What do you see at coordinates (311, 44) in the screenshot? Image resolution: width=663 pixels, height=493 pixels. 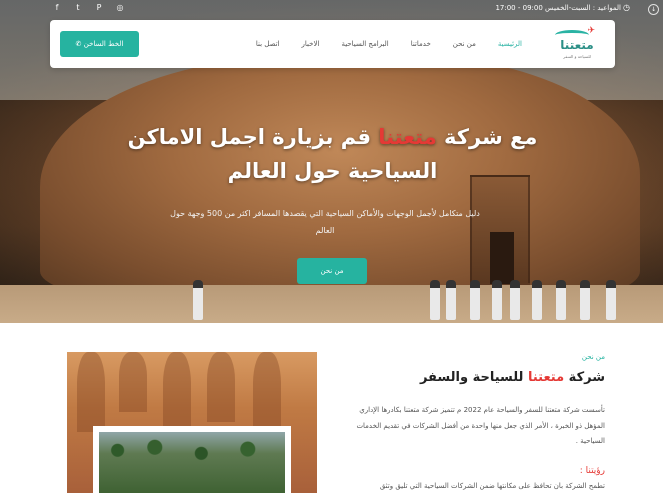 I see `nav-item-news: الاخبار` at bounding box center [311, 44].